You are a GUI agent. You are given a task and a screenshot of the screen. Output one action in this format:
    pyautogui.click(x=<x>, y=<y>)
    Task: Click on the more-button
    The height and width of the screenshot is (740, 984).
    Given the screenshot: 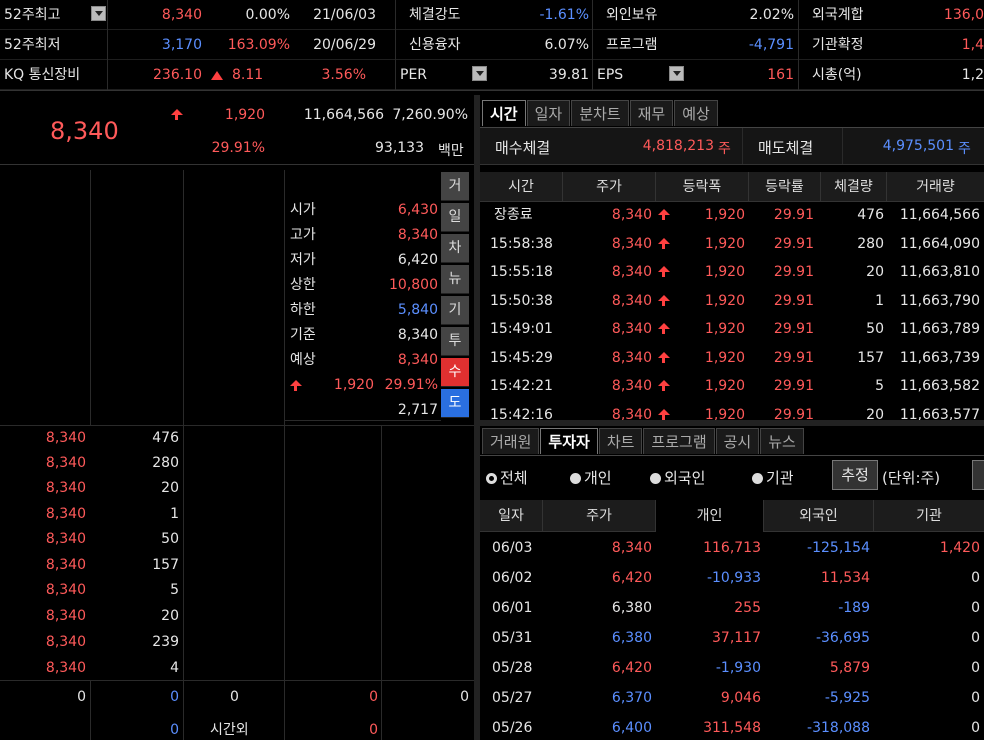 What is the action you would take?
    pyautogui.click(x=978, y=475)
    